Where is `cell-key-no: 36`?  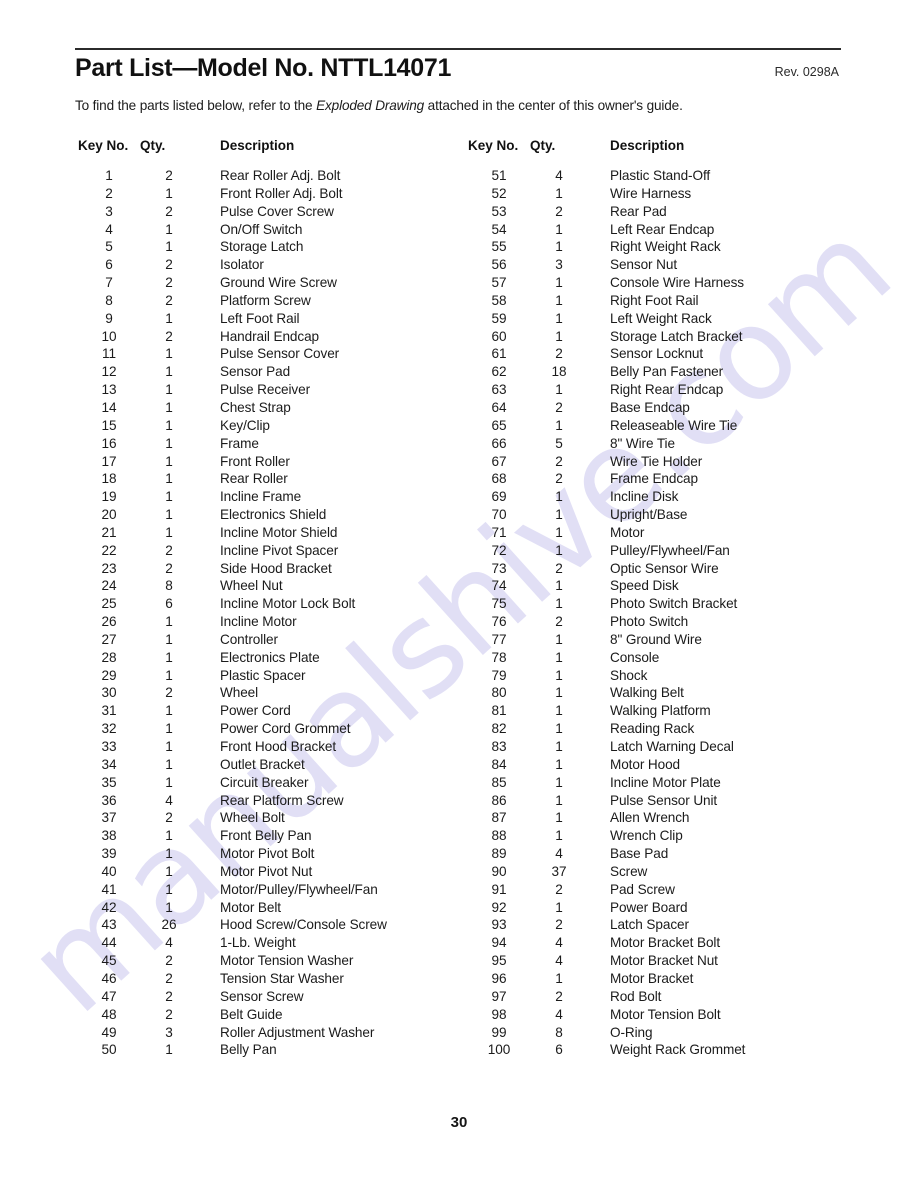 cell-key-no: 36 is located at coordinates (109, 800).